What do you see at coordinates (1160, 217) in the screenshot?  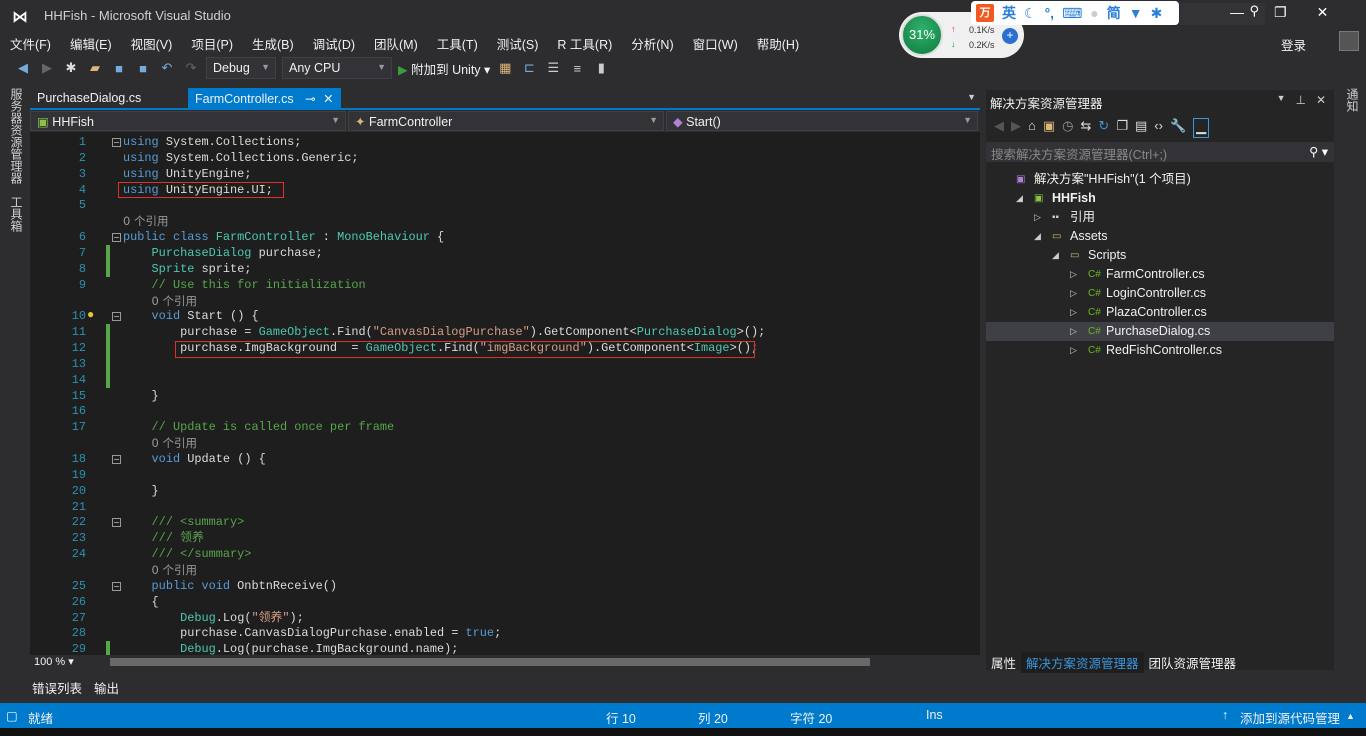 I see `tree-item: ▷ ▪▪ 引用` at bounding box center [1160, 217].